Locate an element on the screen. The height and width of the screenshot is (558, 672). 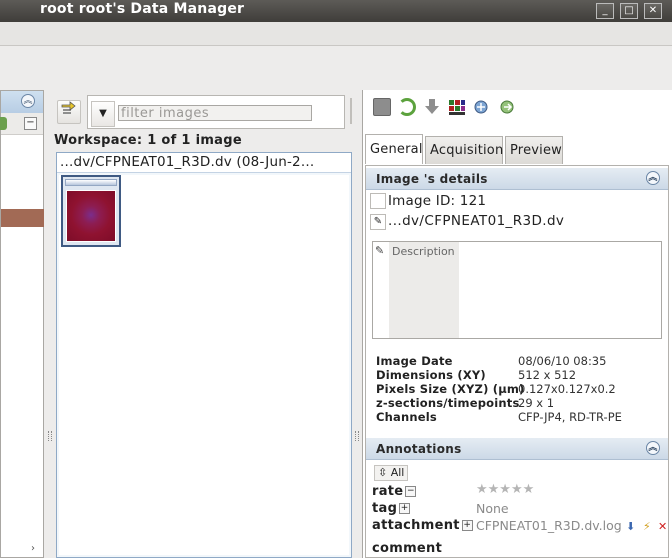
sort-images-button is located at coordinates (69, 112).